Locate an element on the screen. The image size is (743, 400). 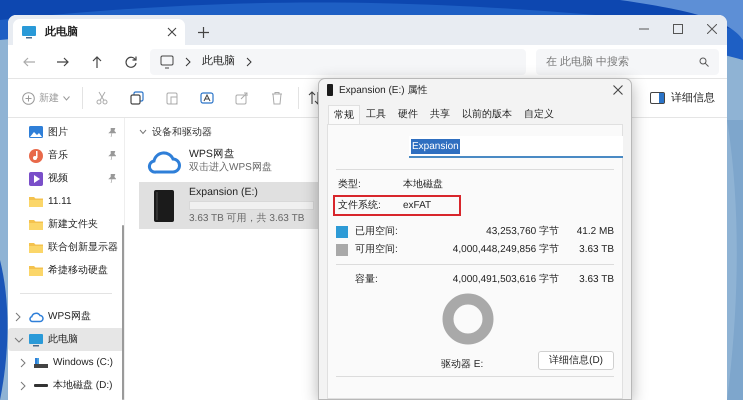
maximize-icon is located at coordinates (678, 29).